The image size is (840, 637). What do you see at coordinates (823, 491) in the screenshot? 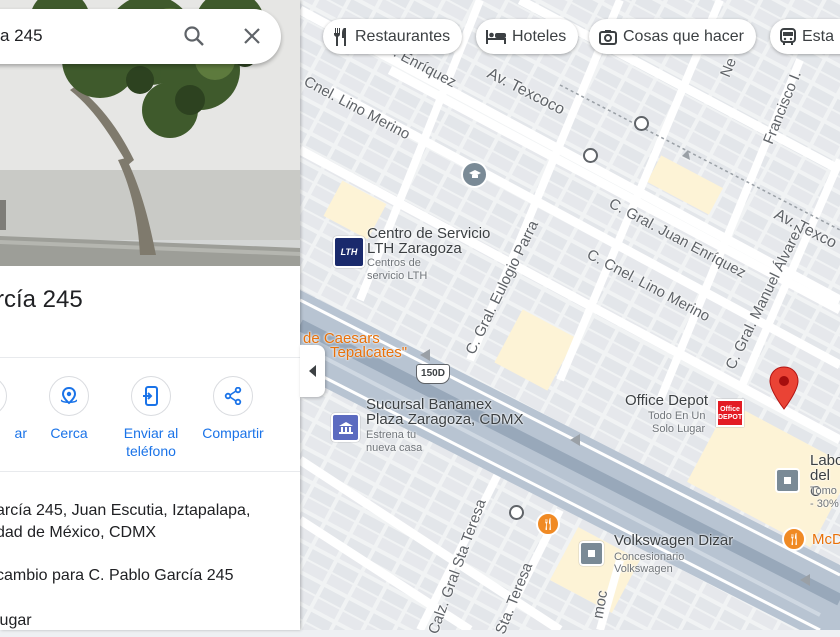
I see `poi-subtitle: Tomo` at bounding box center [823, 491].